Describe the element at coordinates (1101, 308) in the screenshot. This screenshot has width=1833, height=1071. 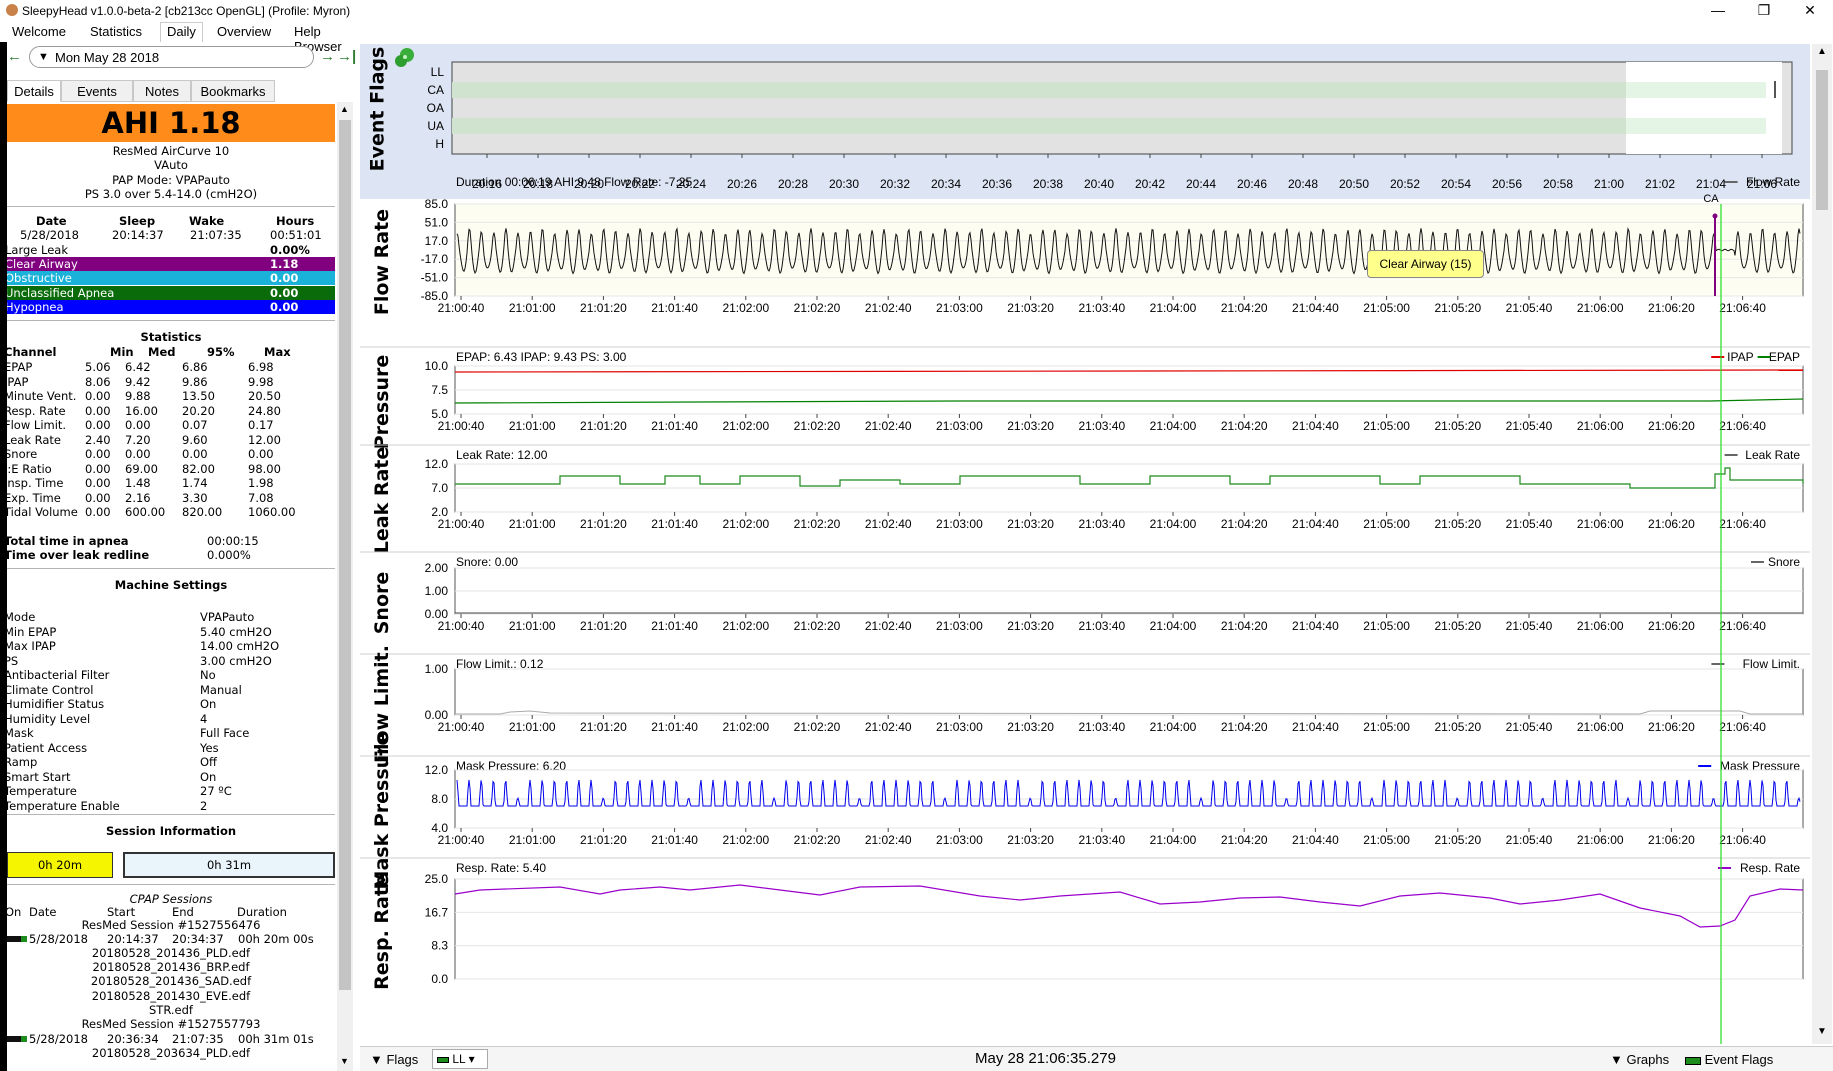
I see `x-tick-label: 21:03:40` at that location.